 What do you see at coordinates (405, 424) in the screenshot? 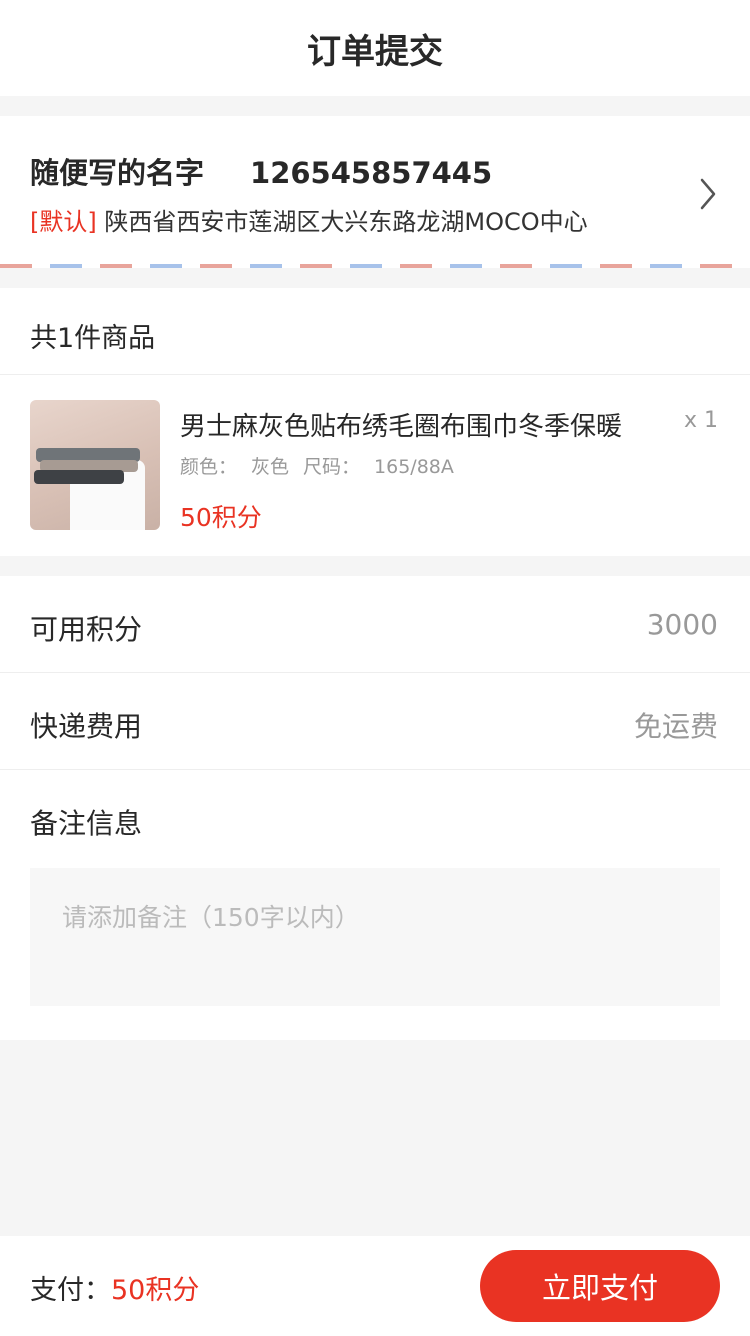
I see `product-name: 男士麻灰色贴布绣毛圈布围巾冬季保暖` at bounding box center [405, 424].